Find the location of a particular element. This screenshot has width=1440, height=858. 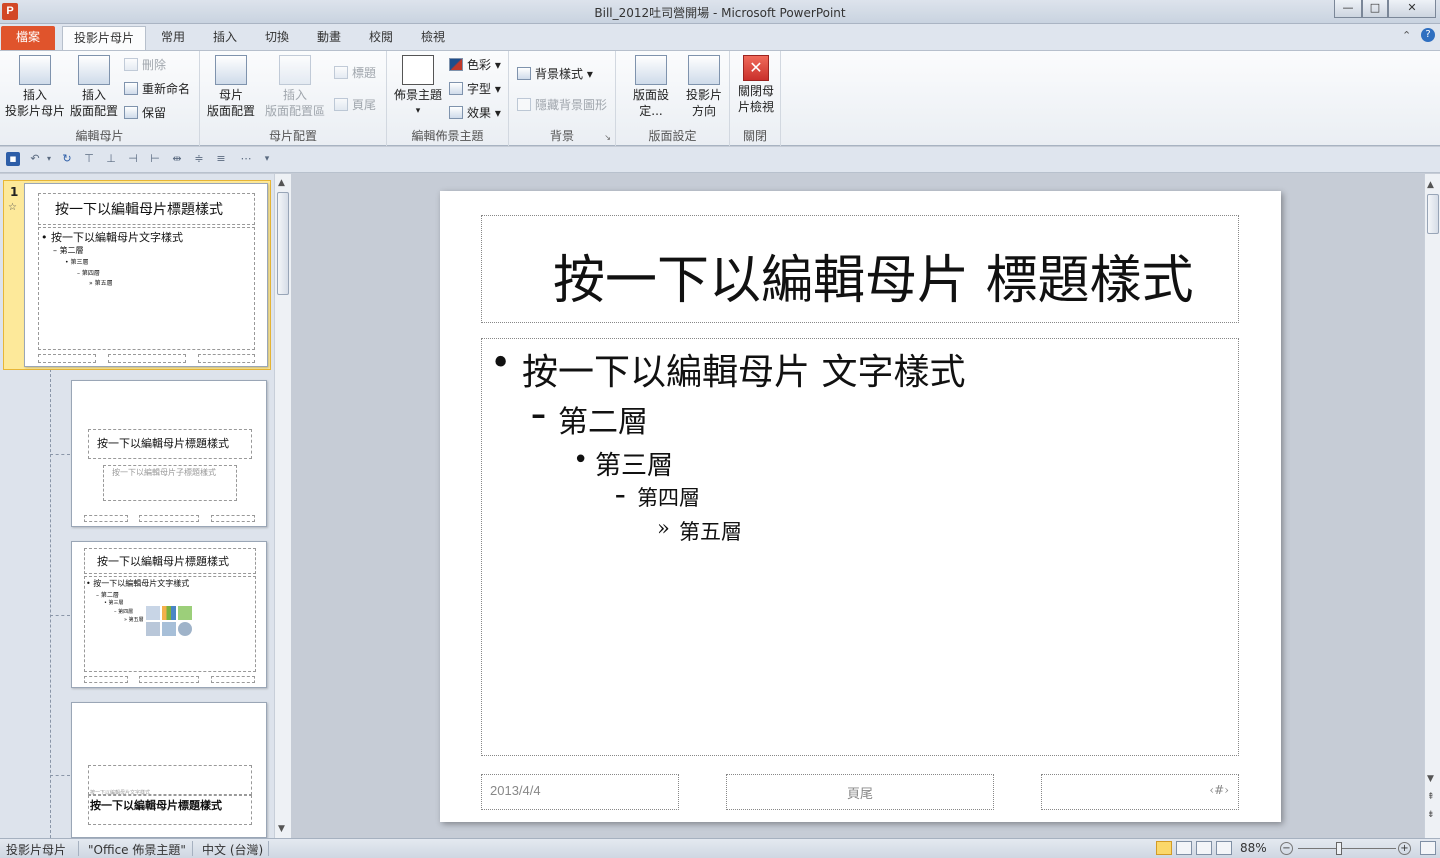

next-slide-icon: ⇟ is located at coordinates (1431, 815).